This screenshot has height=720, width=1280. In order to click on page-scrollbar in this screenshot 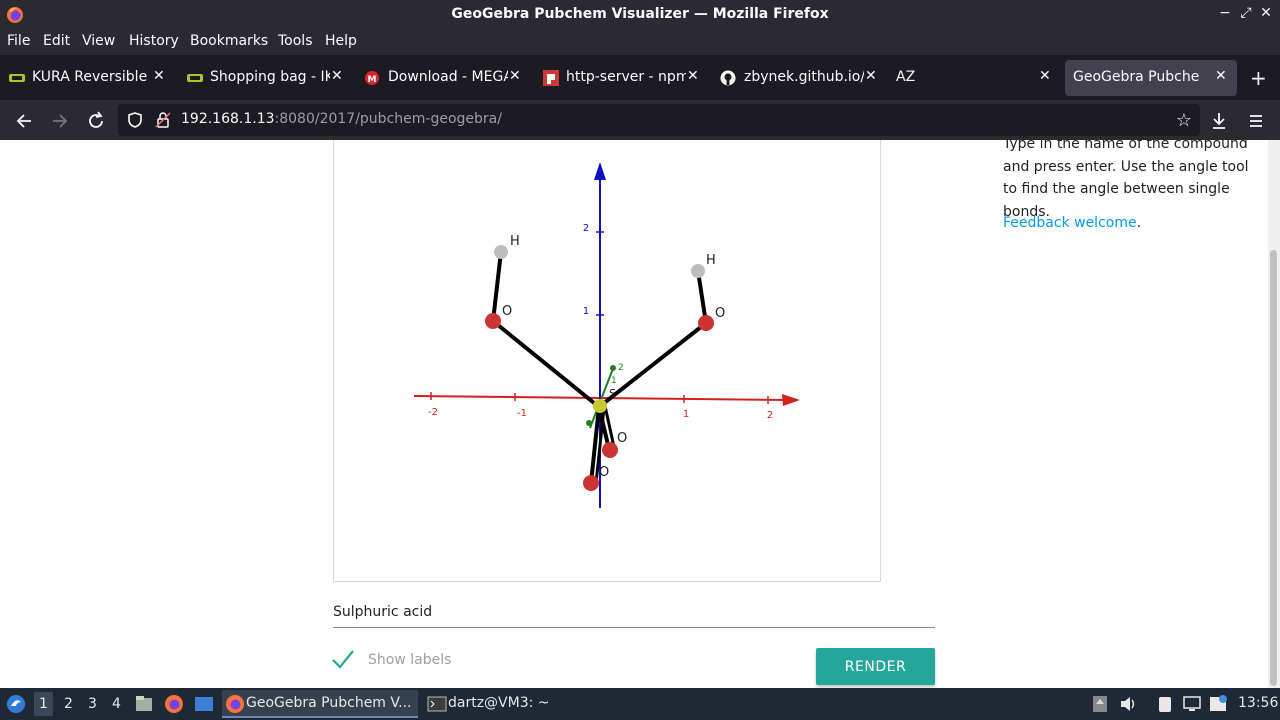, I will do `click(1274, 414)`.